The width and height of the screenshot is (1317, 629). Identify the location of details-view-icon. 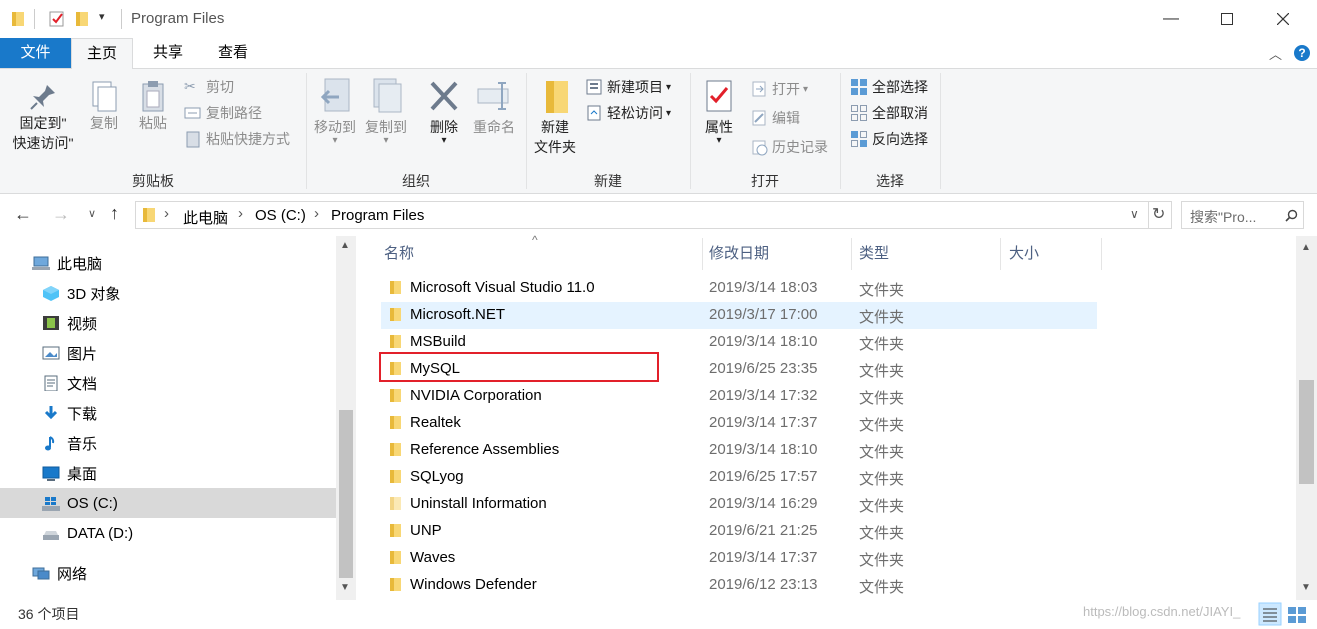
(1270, 614).